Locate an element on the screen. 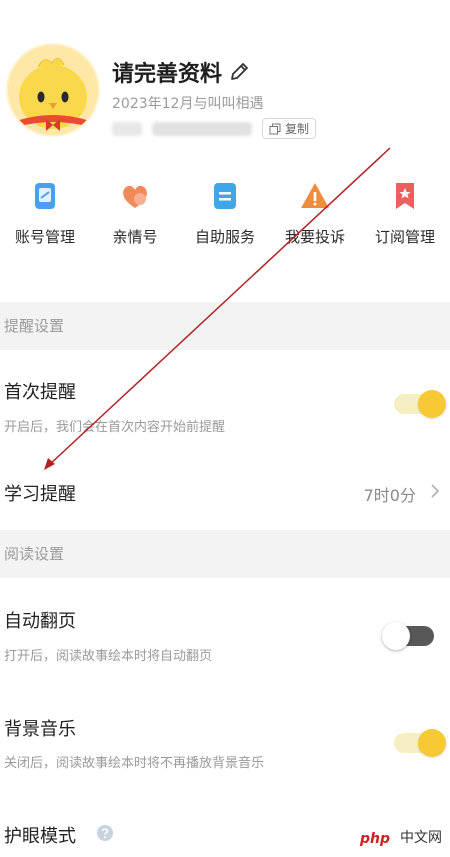 The height and width of the screenshot is (857, 450). avatar is located at coordinates (53, 90).